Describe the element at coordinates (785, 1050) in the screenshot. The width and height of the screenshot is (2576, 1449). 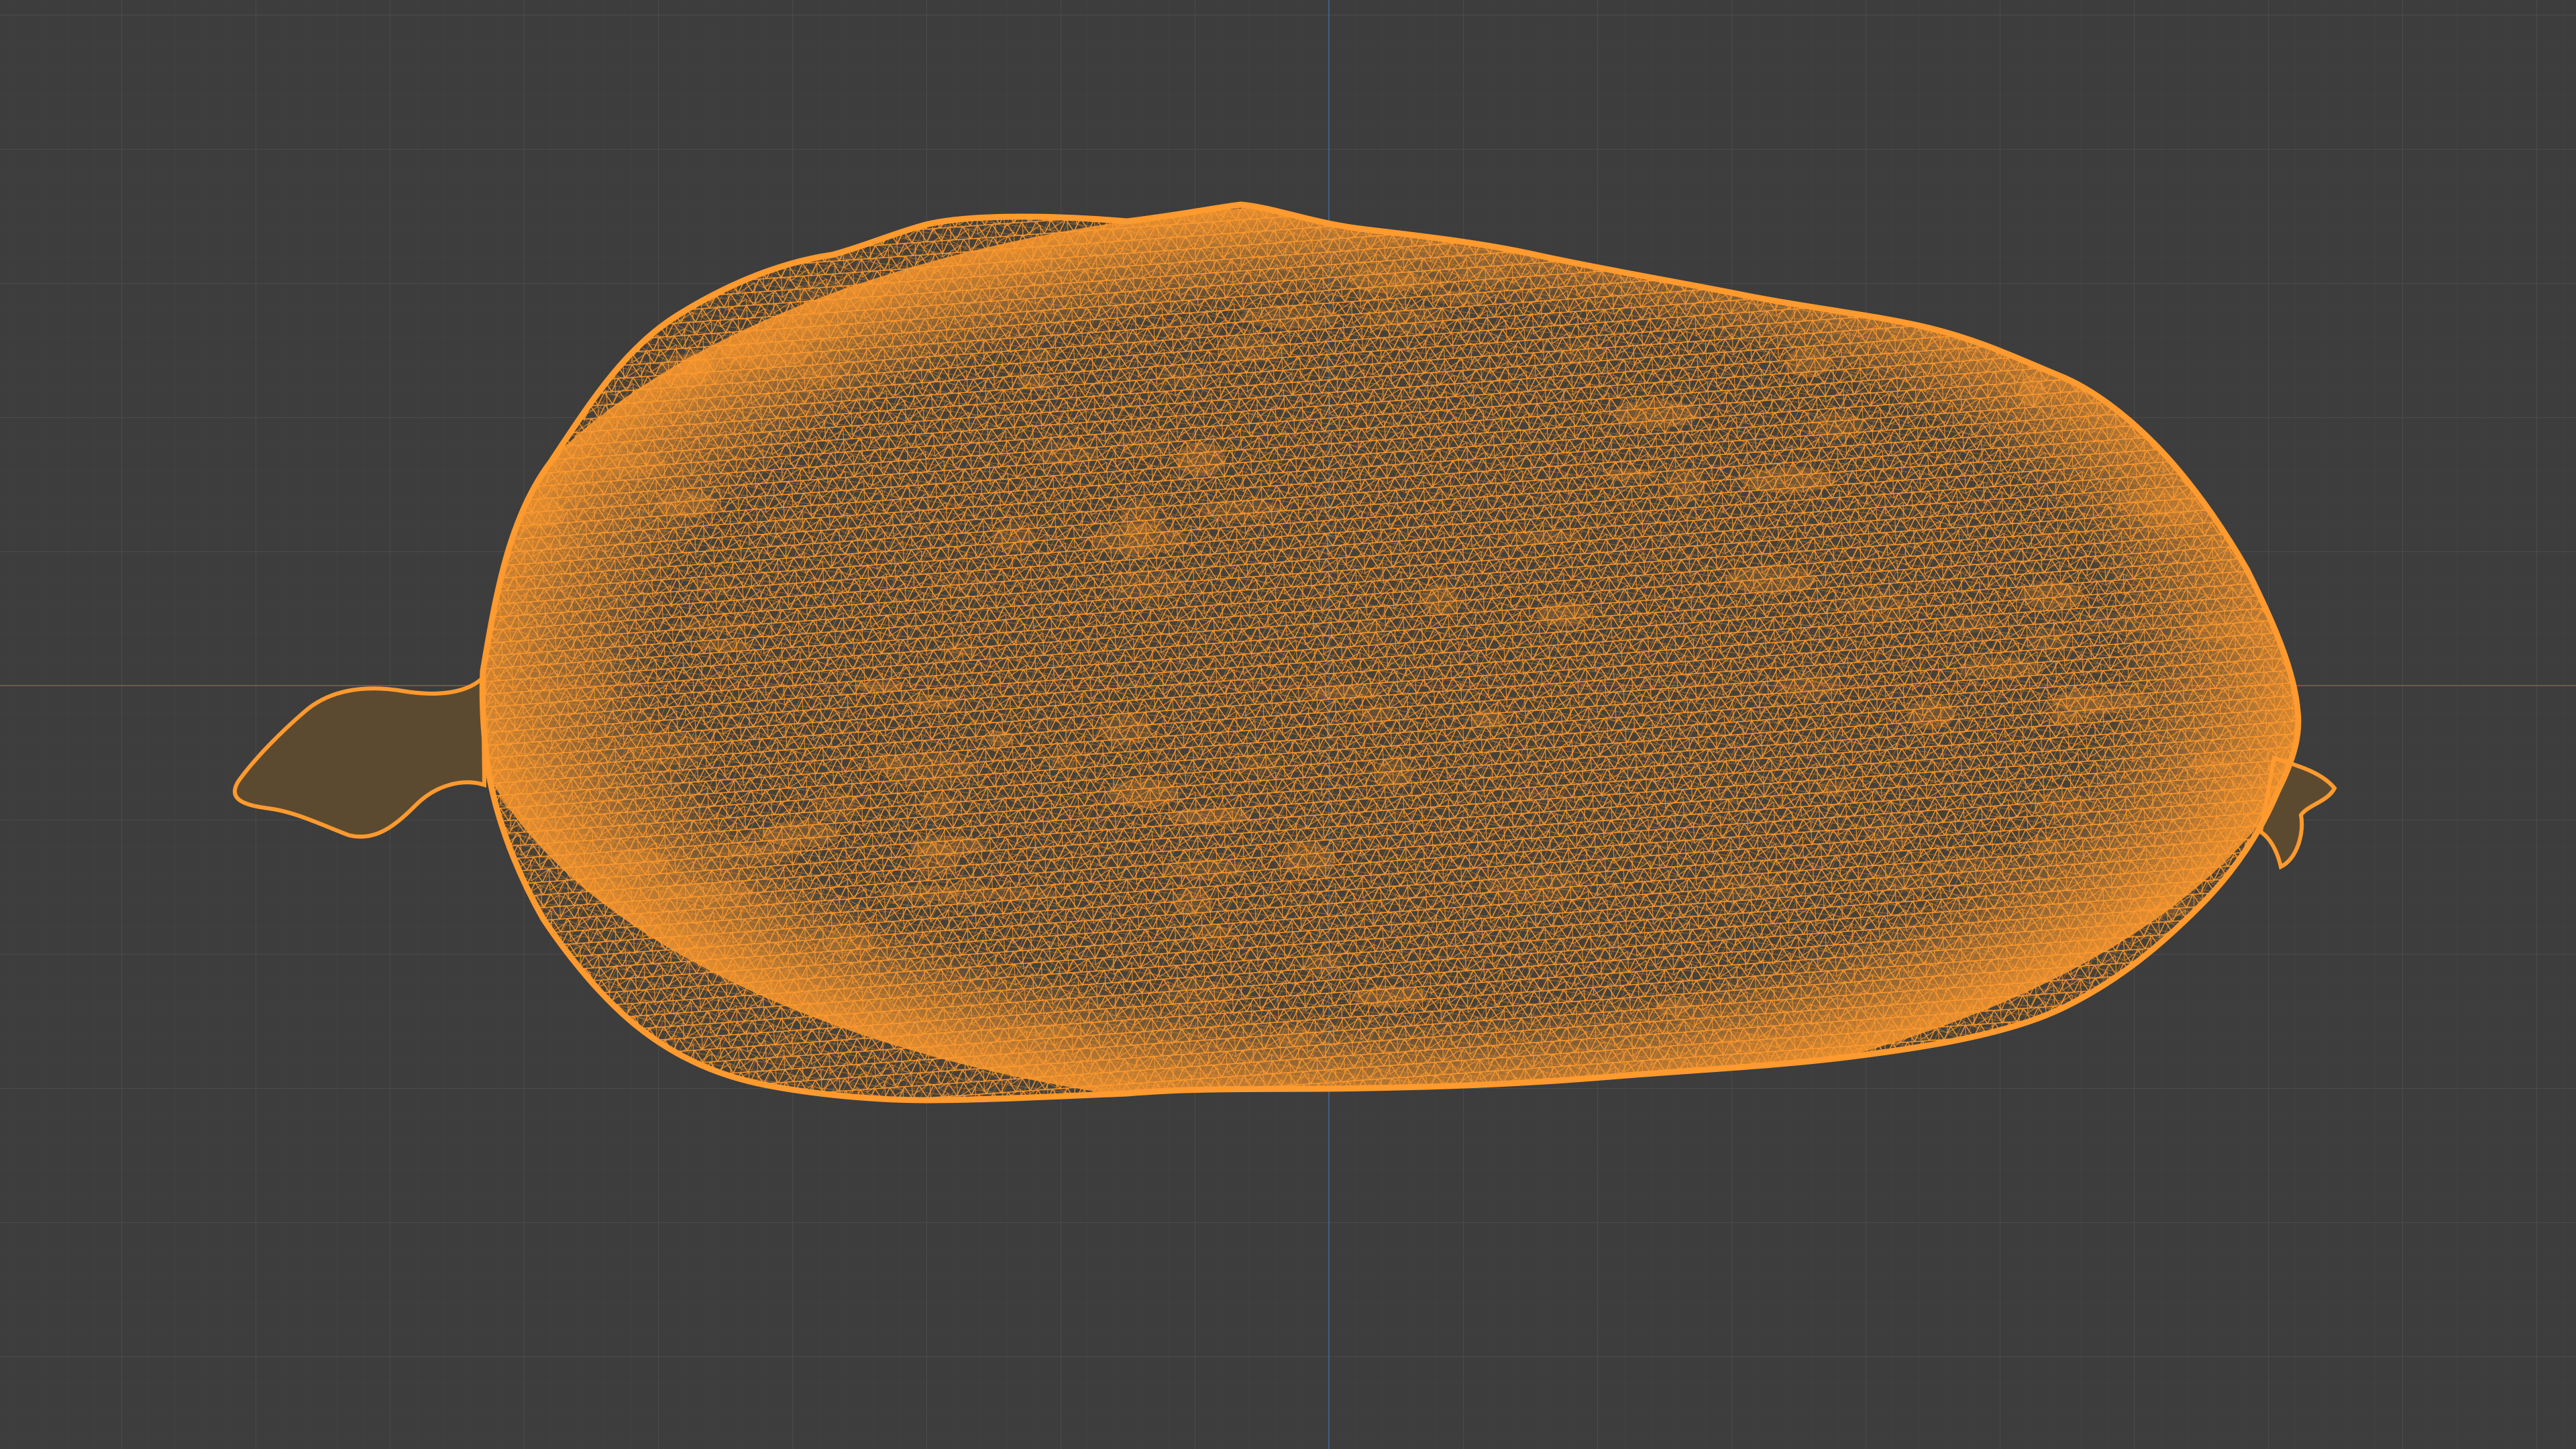
I see `mesh-bump` at that location.